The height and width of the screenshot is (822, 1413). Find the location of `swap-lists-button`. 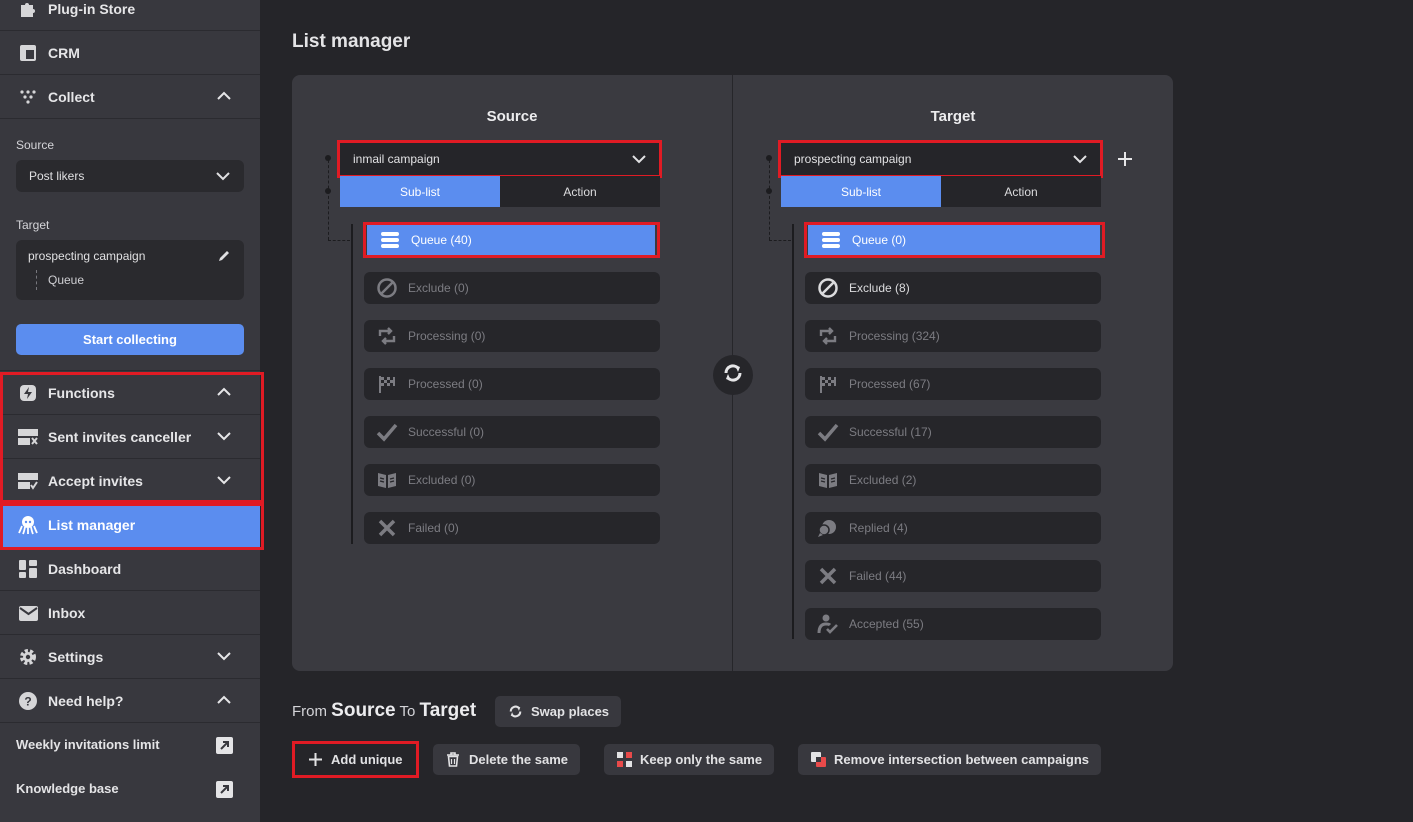

swap-lists-button is located at coordinates (733, 375).